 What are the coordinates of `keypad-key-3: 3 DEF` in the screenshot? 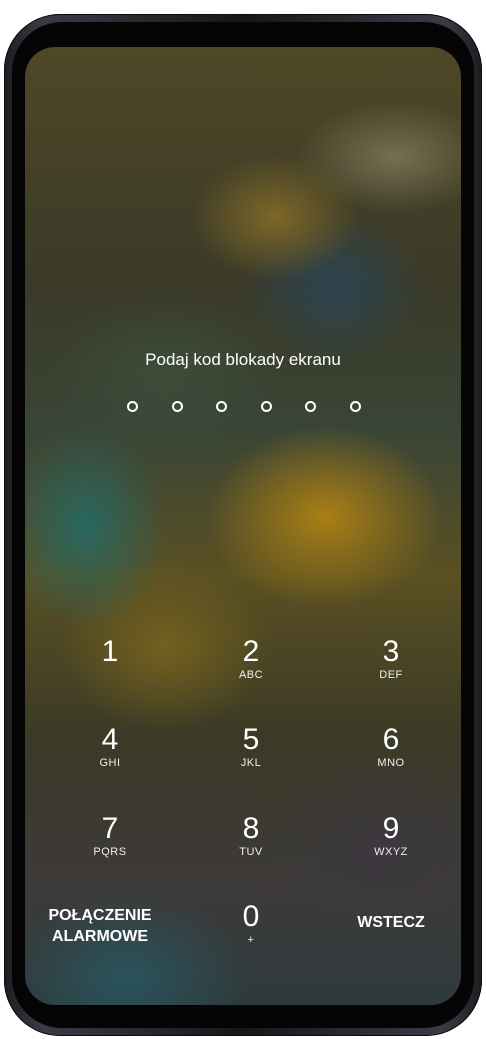 It's located at (391, 672).